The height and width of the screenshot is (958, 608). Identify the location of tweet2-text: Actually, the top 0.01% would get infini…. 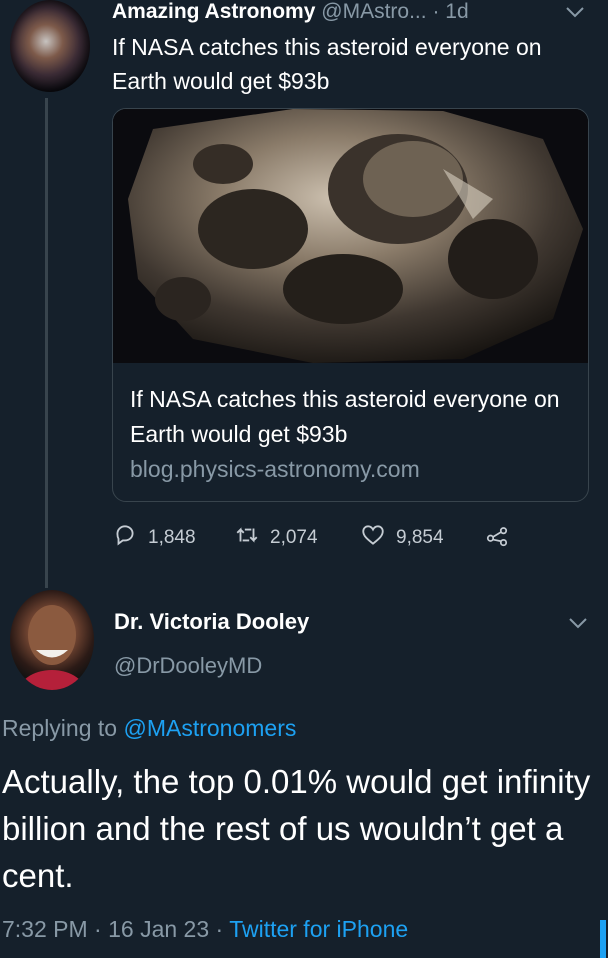
(296, 828).